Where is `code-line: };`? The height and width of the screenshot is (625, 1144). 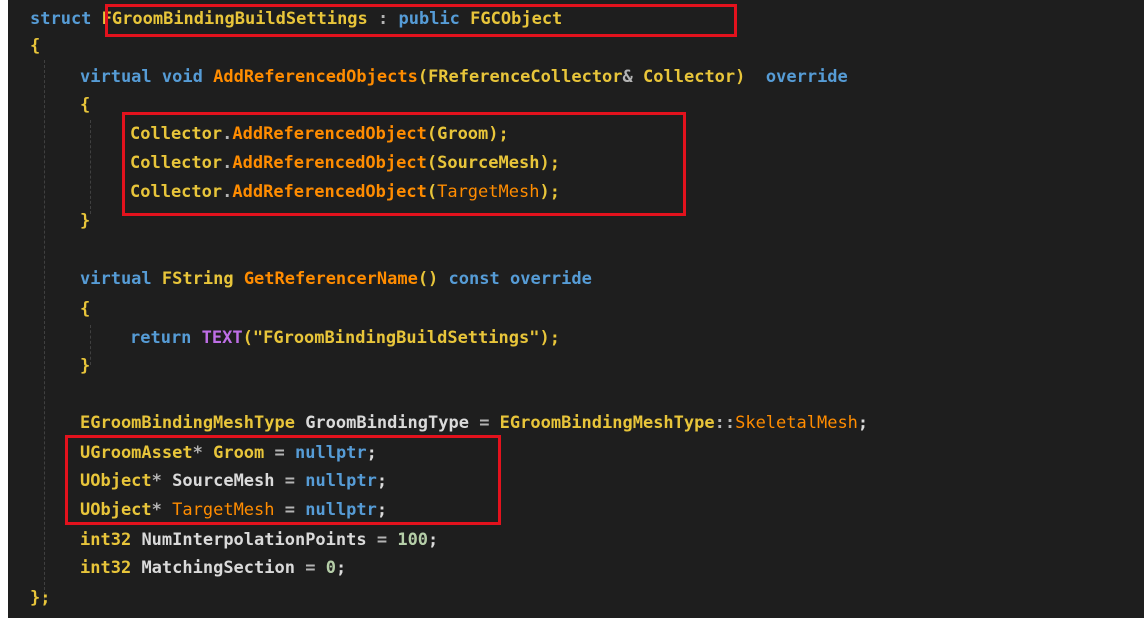
code-line: }; is located at coordinates (40, 598).